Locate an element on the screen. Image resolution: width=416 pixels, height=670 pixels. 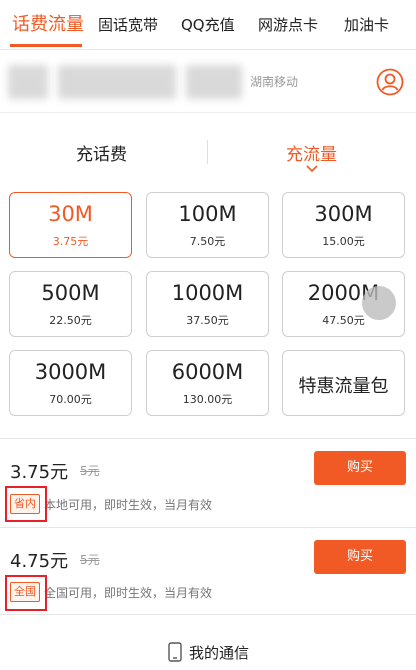
recharge-type-tabs: 充话费 充流量 is located at coordinates (208, 151).